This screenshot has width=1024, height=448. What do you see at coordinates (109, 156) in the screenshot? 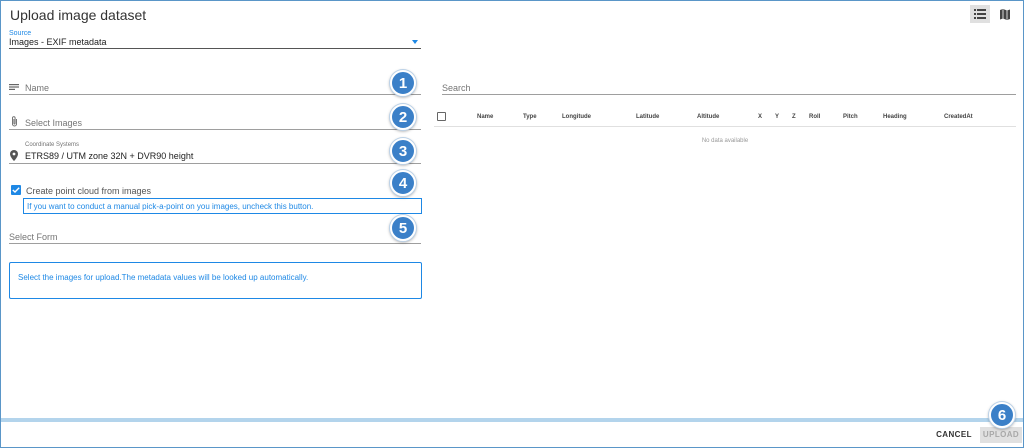
I see `coordinate-system-value: ETRS89 / UTM zone 32N + DVR90 height` at bounding box center [109, 156].